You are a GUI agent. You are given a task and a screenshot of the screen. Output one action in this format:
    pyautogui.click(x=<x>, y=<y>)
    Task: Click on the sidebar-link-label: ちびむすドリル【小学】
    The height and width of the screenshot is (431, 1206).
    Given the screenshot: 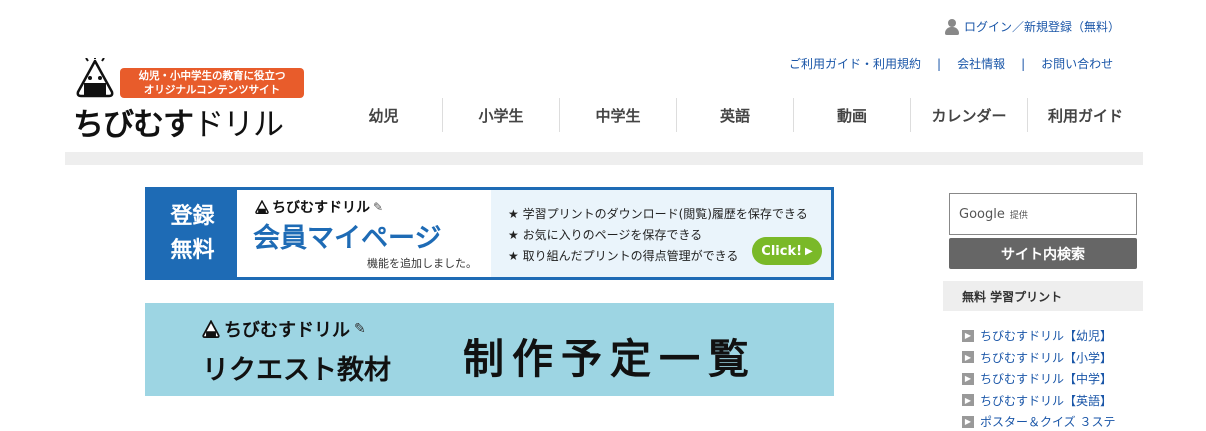 What is the action you would take?
    pyautogui.click(x=1046, y=357)
    